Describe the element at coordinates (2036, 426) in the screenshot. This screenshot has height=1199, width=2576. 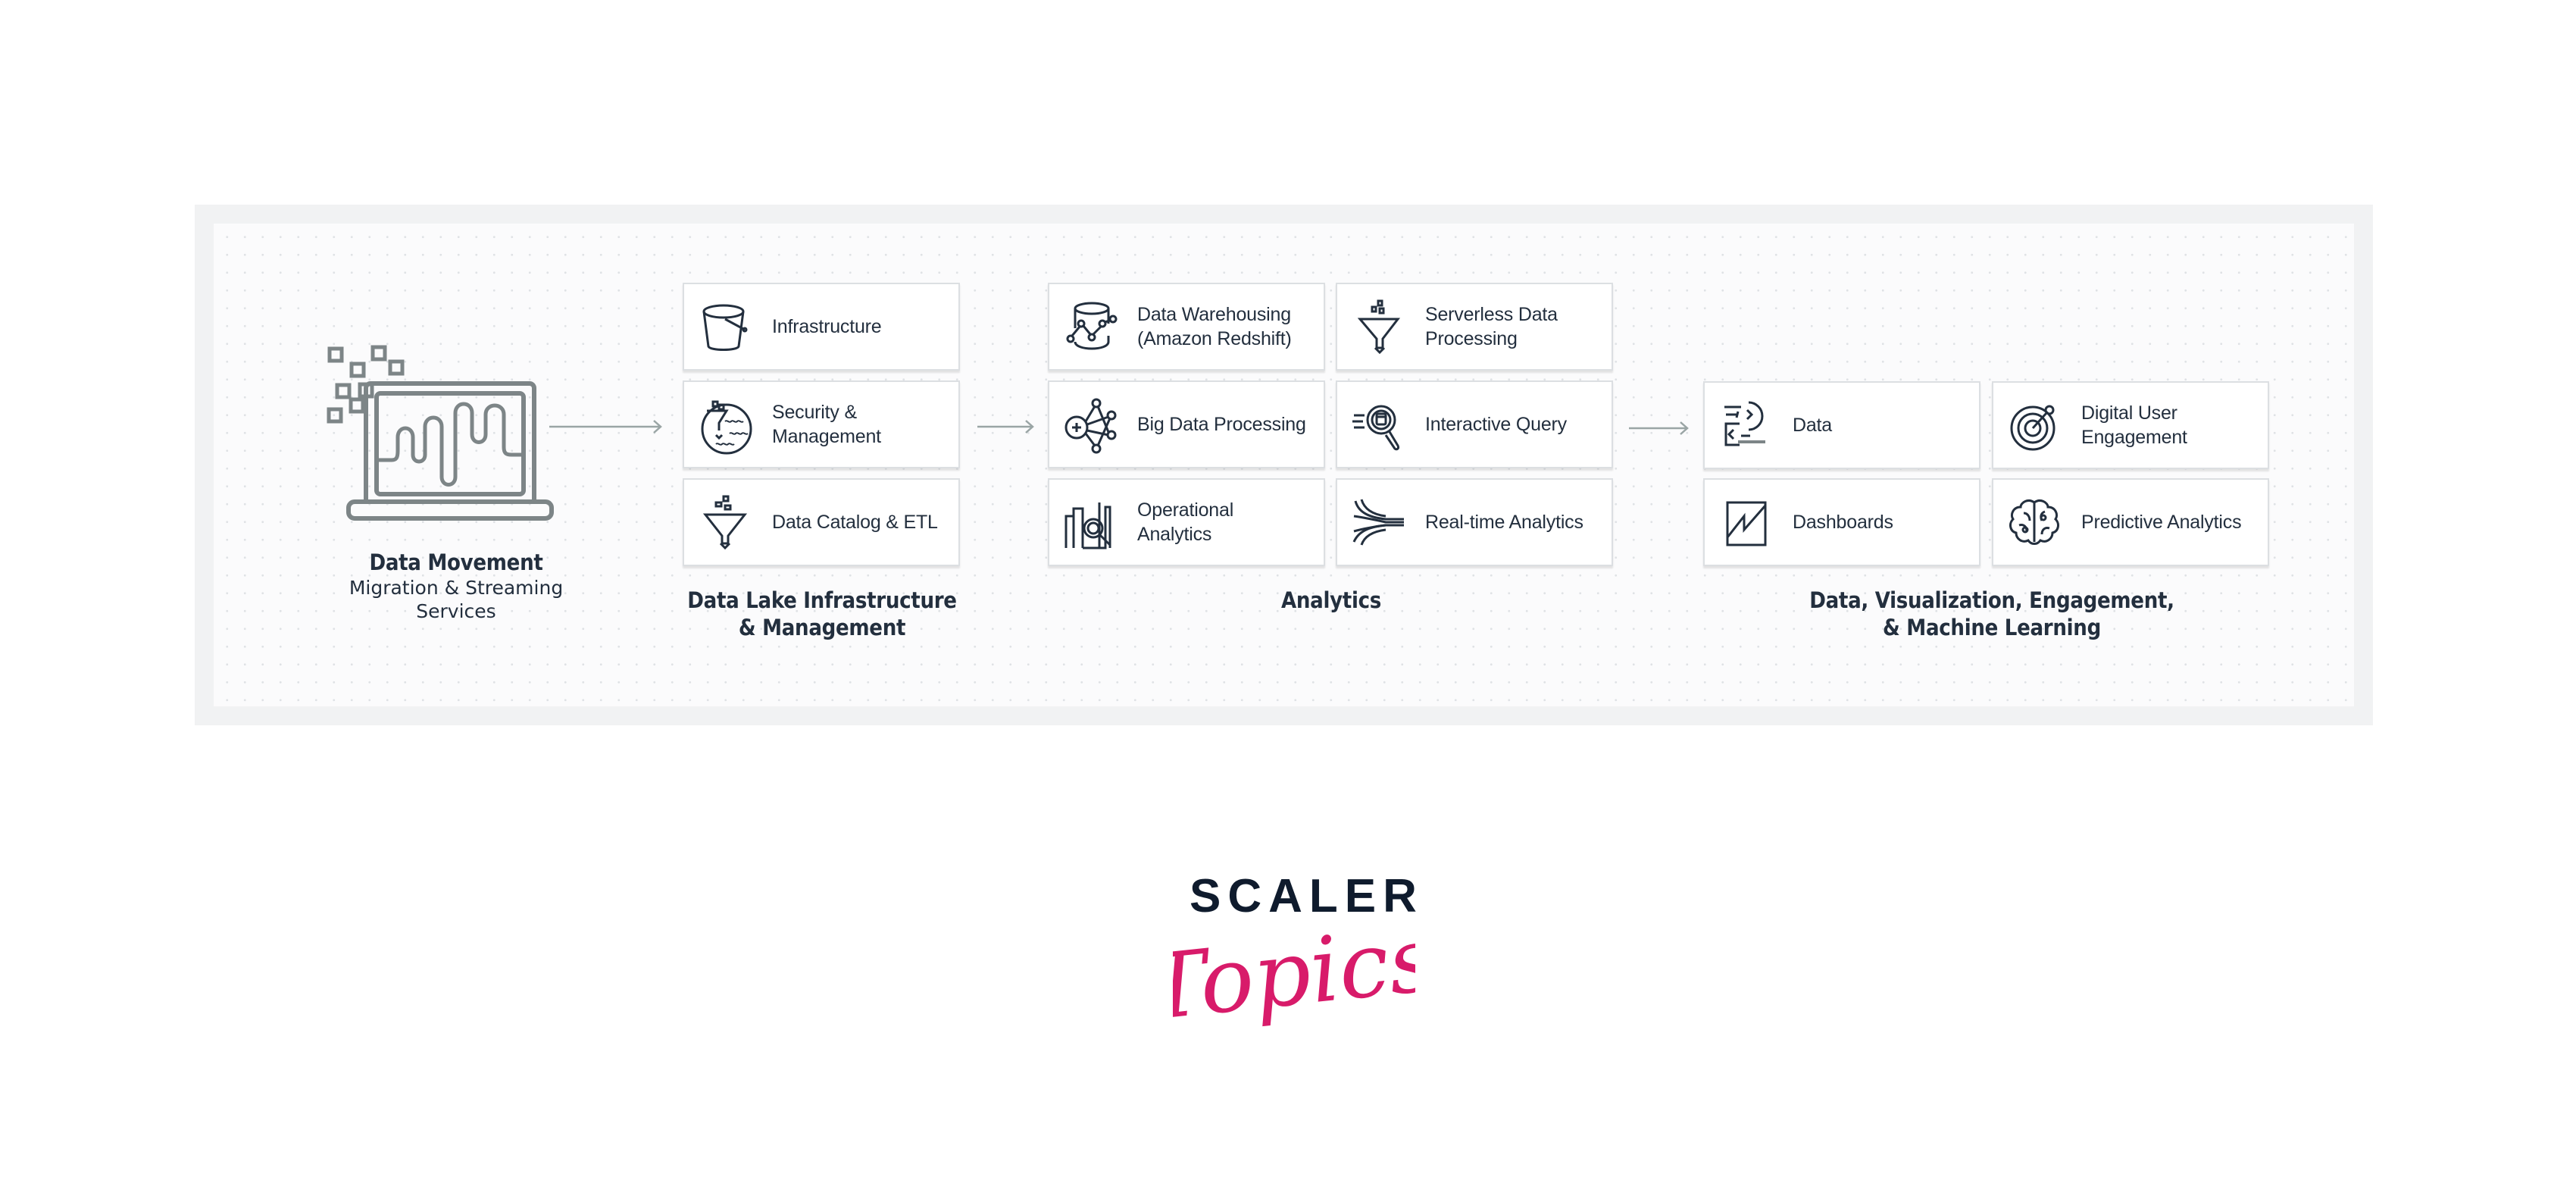
I see `target-icon` at that location.